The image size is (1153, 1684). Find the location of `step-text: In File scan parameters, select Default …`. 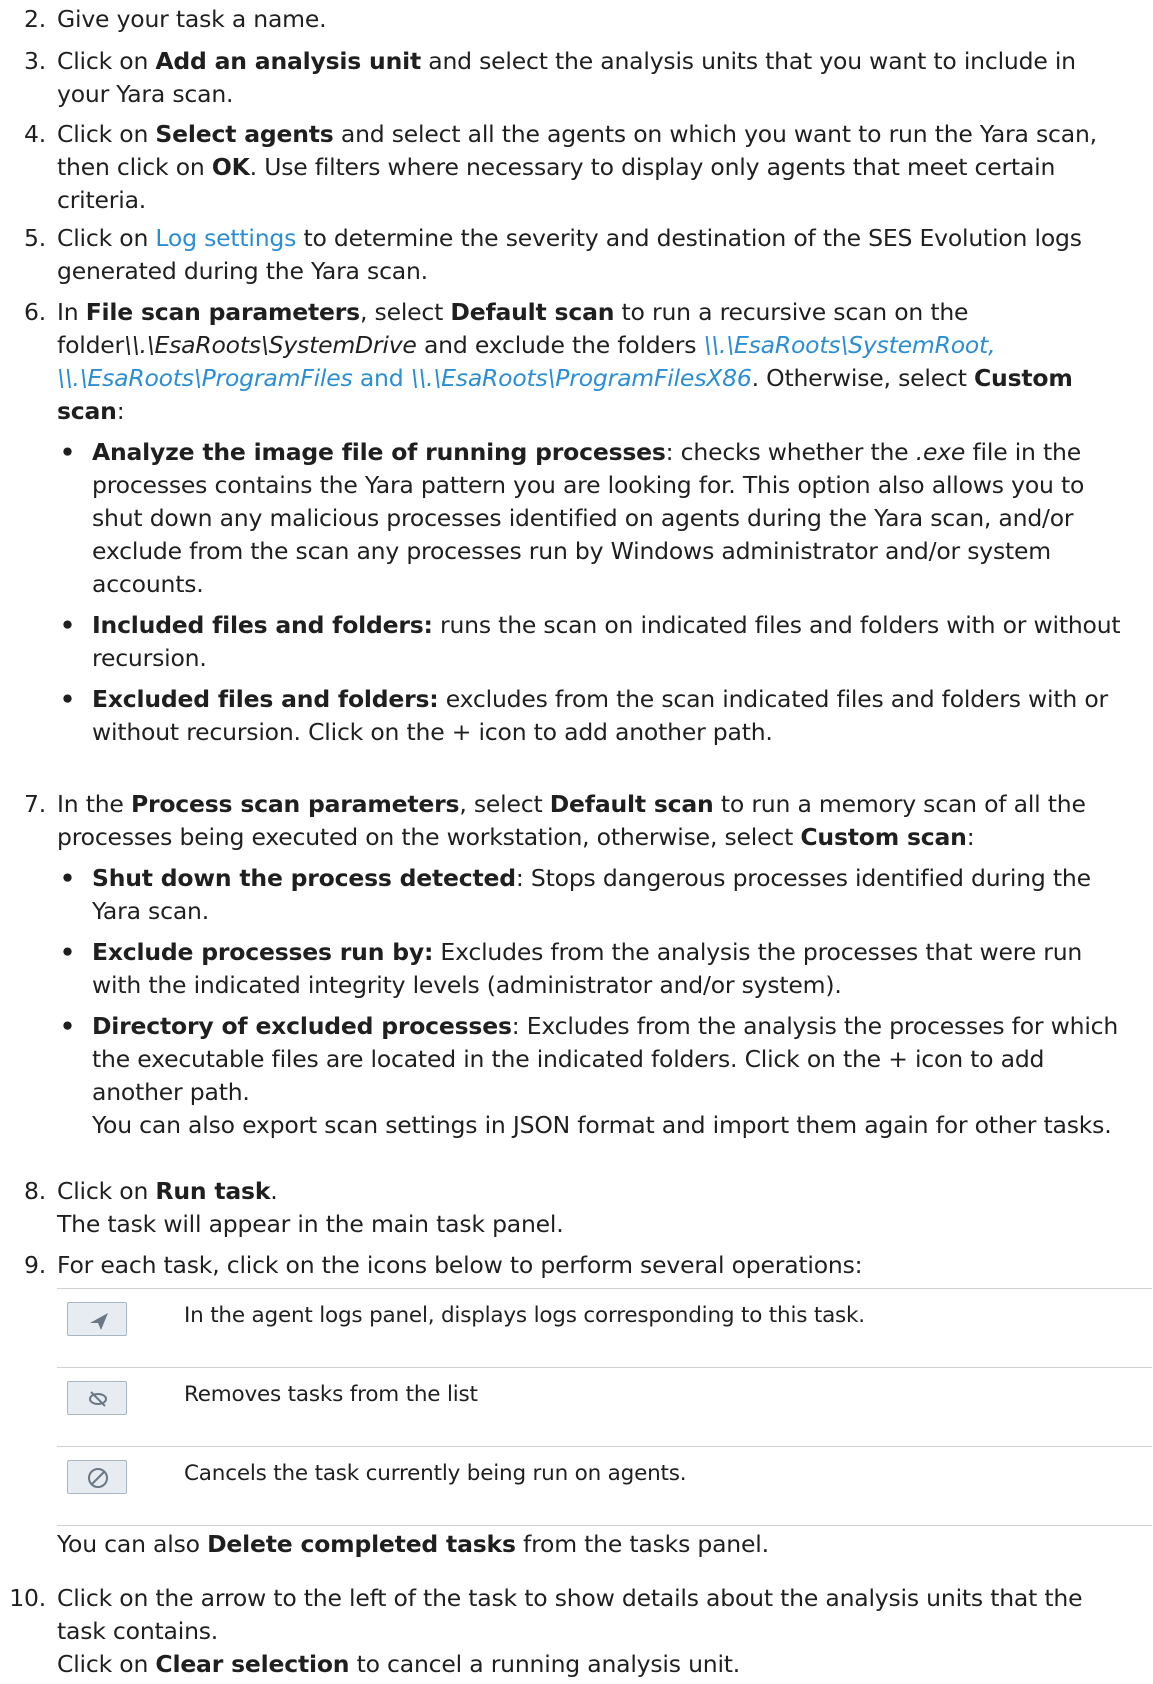

step-text: In File scan parameters, select Default … is located at coordinates (565, 361).